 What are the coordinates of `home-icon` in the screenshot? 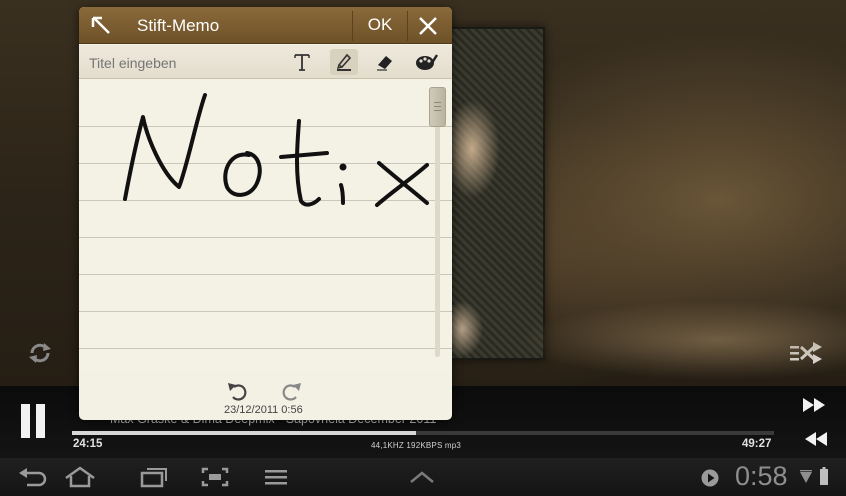 It's located at (80, 477).